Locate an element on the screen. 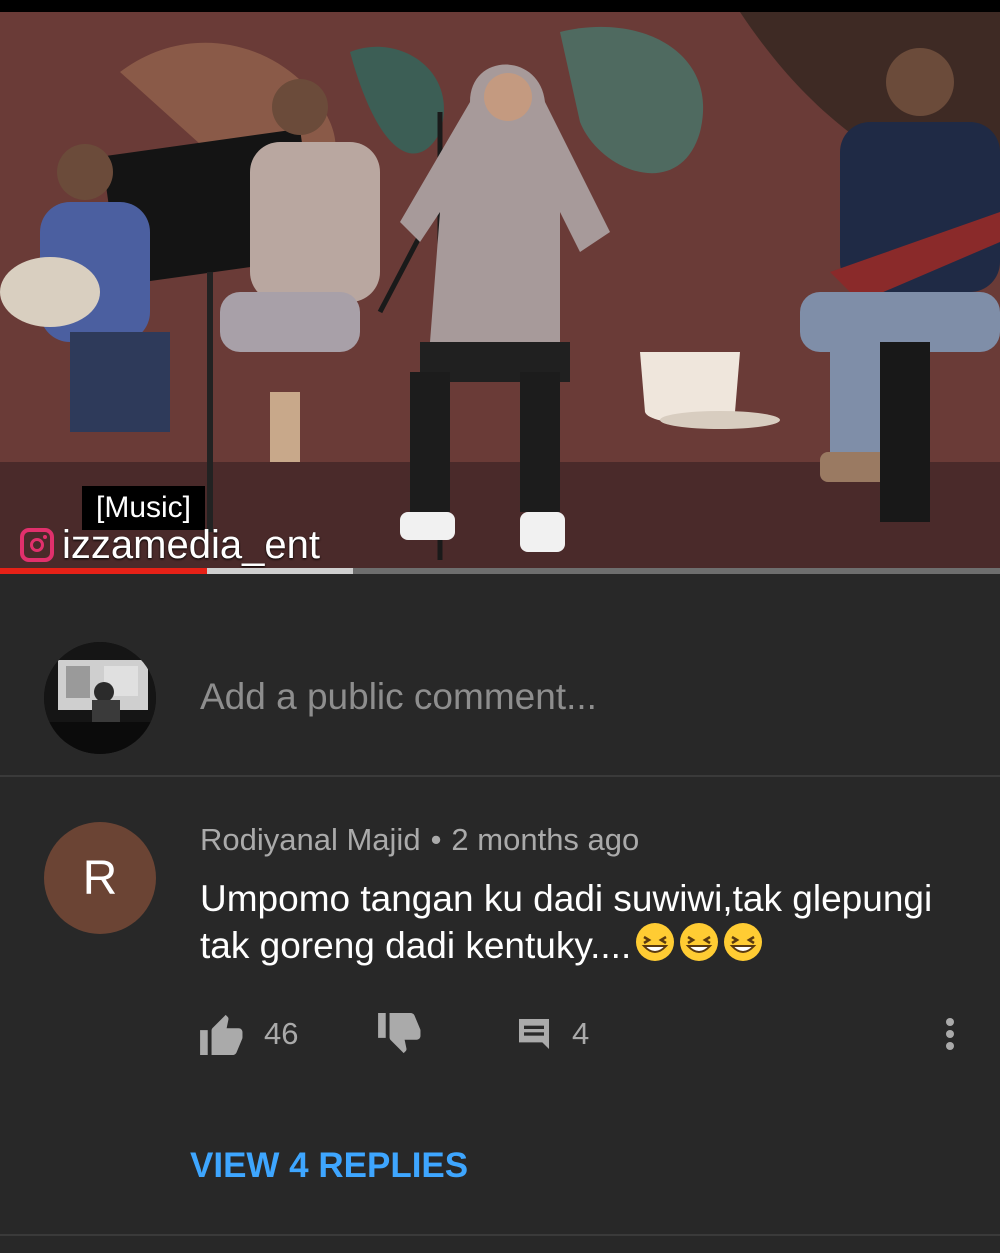  comment-icon is located at coordinates (534, 1034).